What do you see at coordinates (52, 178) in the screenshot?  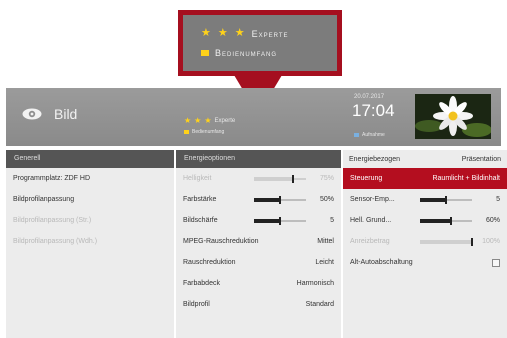 I see `list-item-label: Programmplatz: ZDF HD` at bounding box center [52, 178].